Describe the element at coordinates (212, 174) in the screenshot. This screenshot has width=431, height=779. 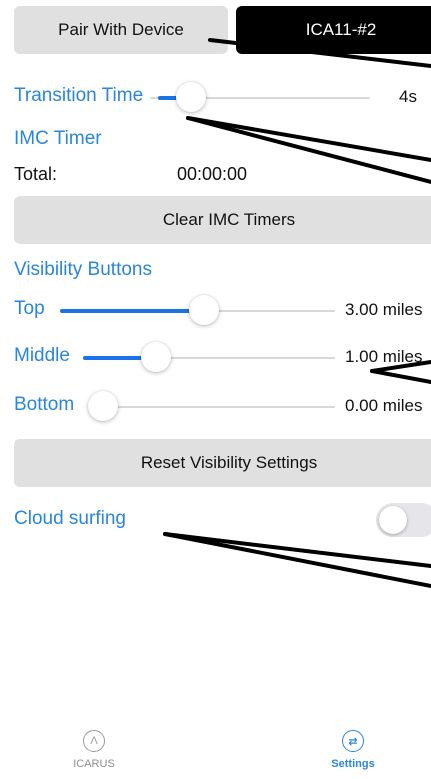
I see `total-value: 00:00:00` at that location.